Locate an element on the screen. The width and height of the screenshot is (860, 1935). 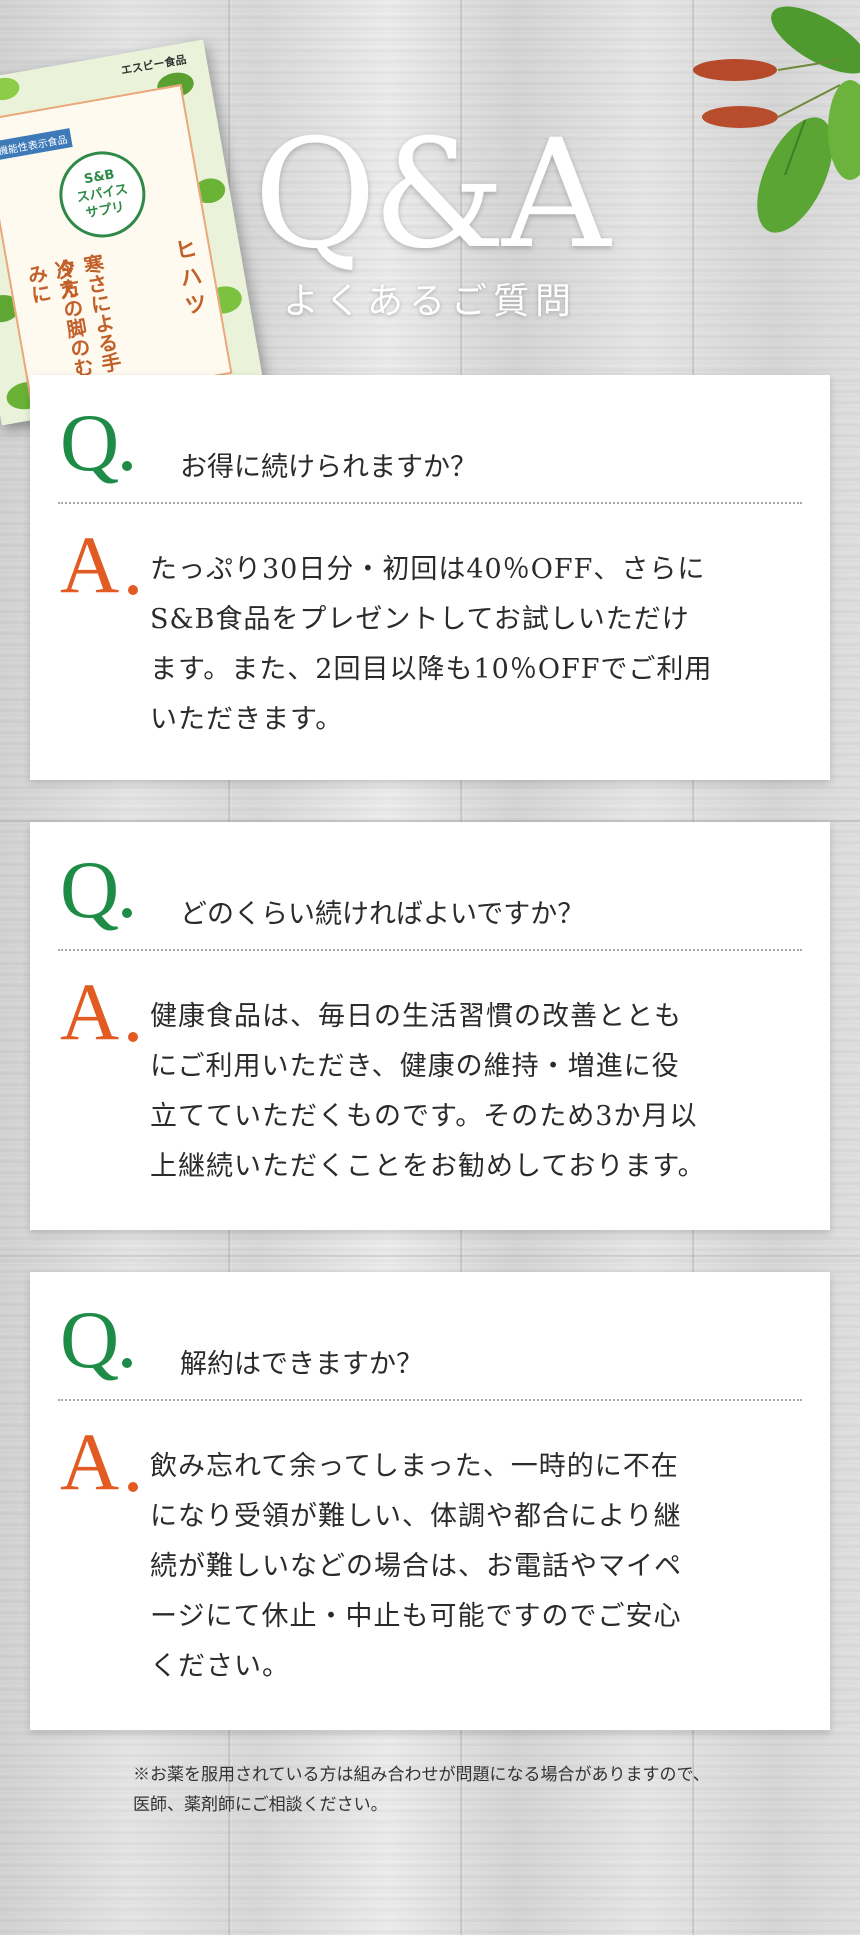
answer-line: ください。 is located at coordinates (220, 1666).